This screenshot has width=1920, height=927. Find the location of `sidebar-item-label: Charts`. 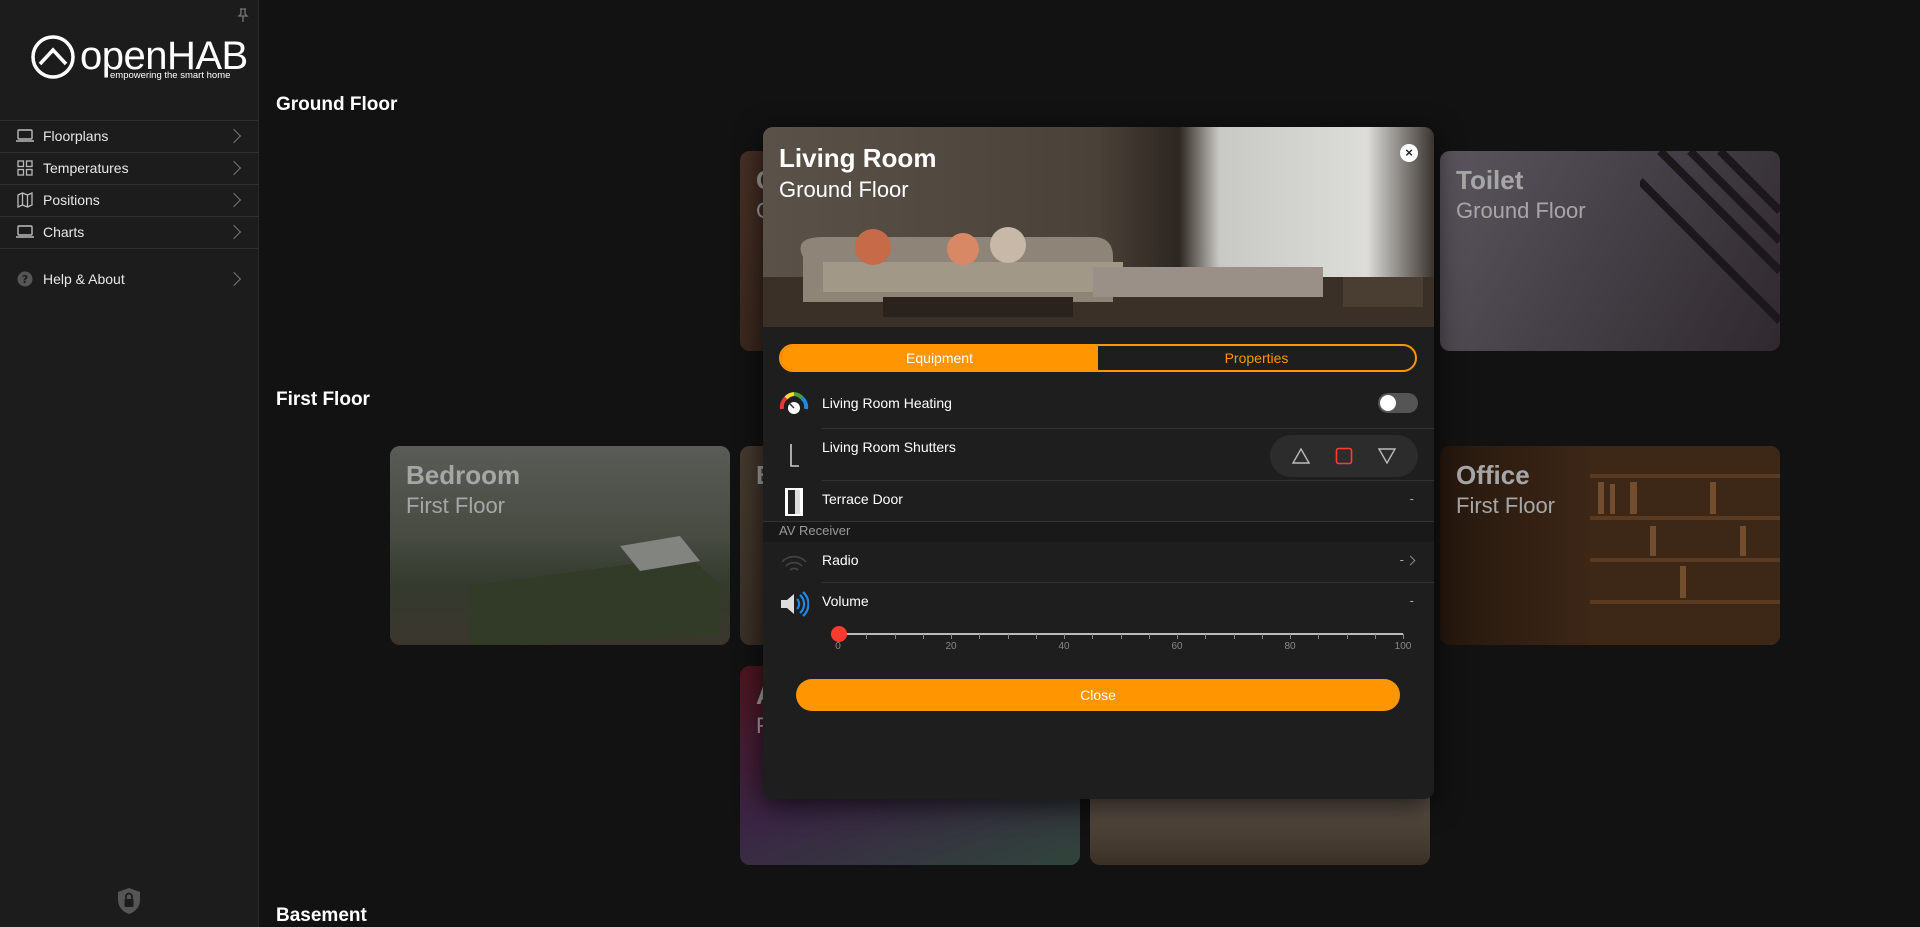

sidebar-item-label: Charts is located at coordinates (64, 232).